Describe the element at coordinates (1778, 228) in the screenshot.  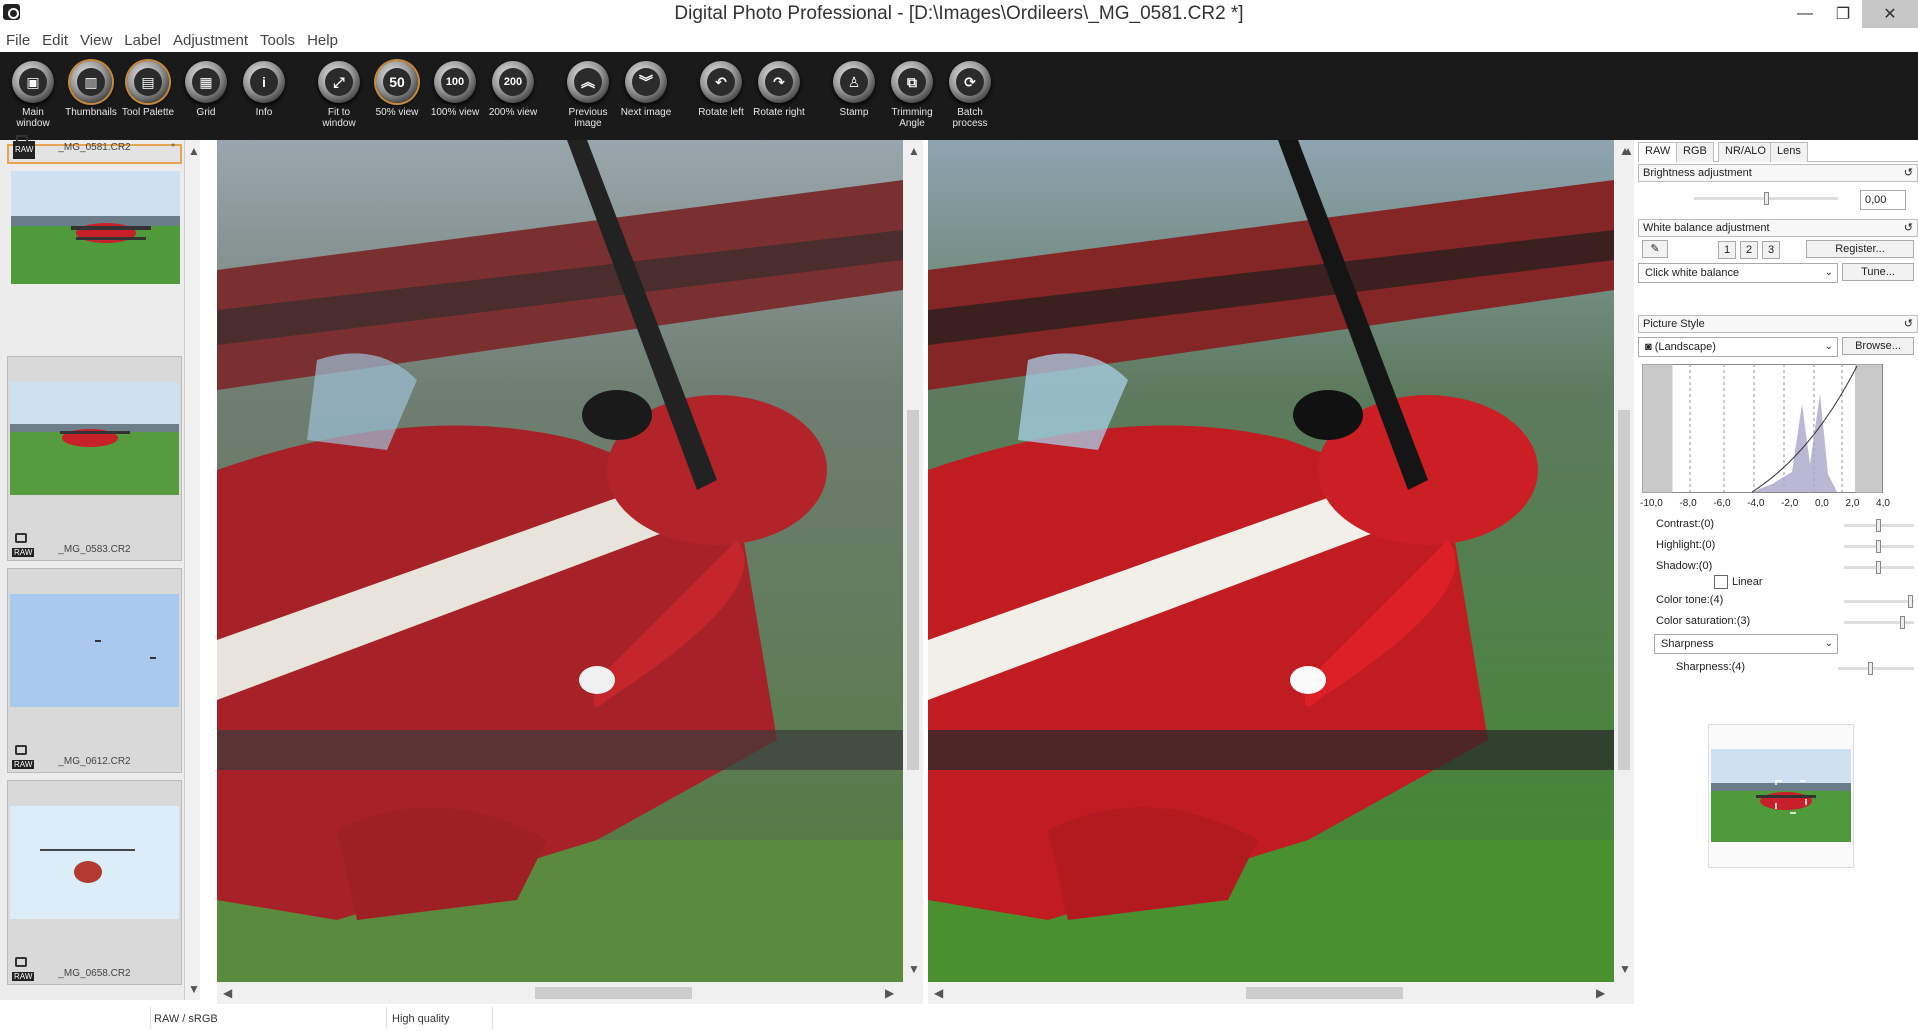
I see `white-balance-header: White balance adjustment ↺` at that location.